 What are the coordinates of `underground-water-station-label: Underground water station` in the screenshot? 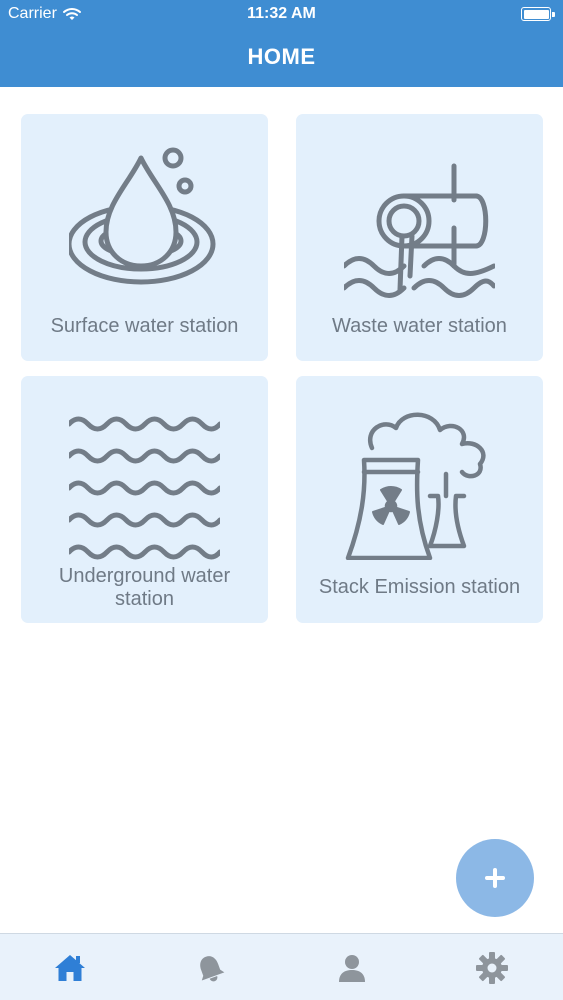 It's located at (144, 587).